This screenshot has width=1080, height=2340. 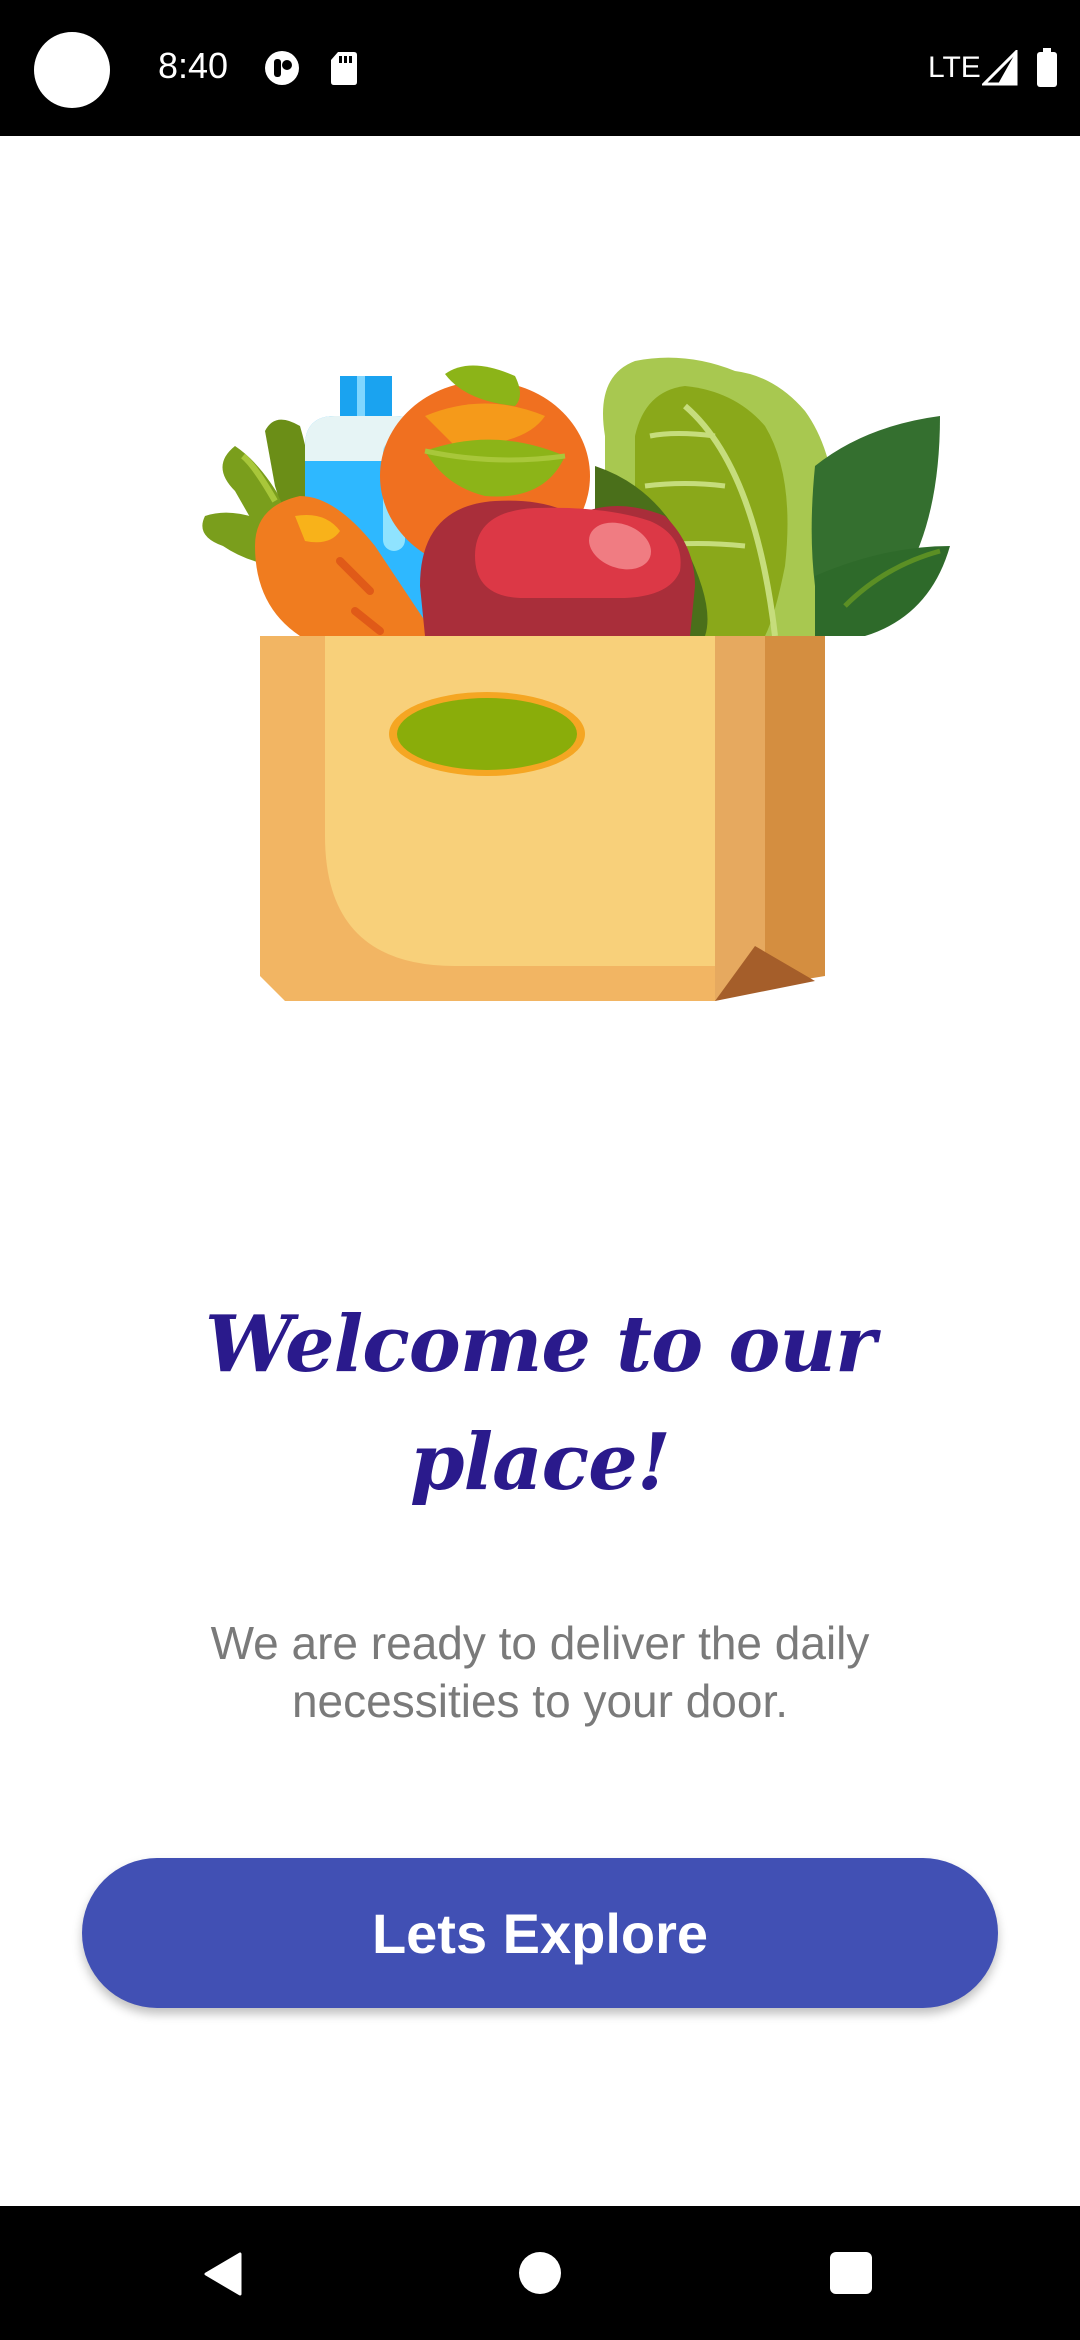 I want to click on home-icon, so click(x=540, y=2273).